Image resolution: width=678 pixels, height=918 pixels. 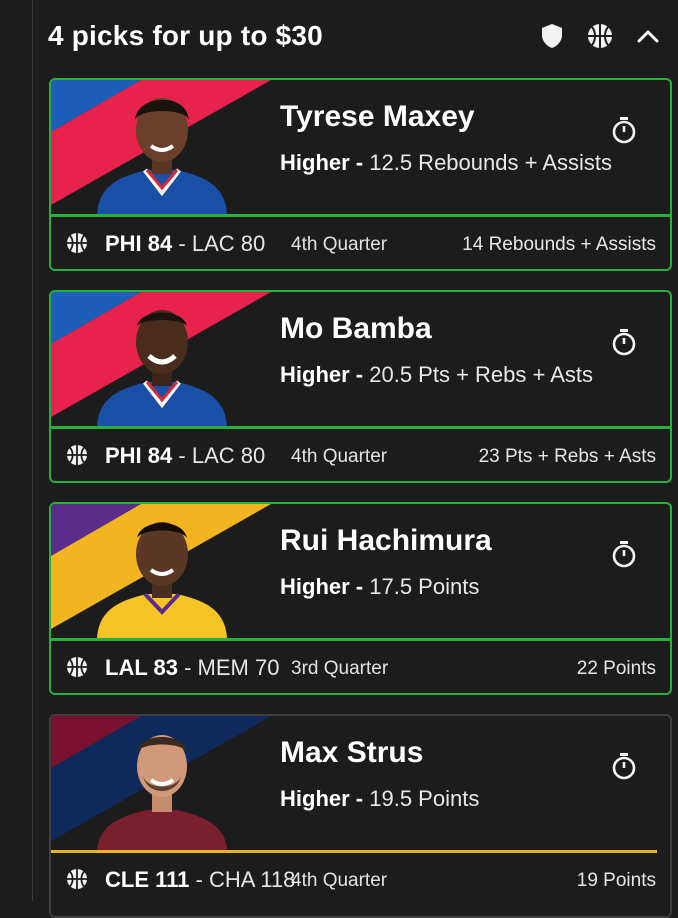 I want to click on pick-card-top: Mo Bamba Higher - 20.5 Pts + Rebs + Asts, so click(x=360, y=359).